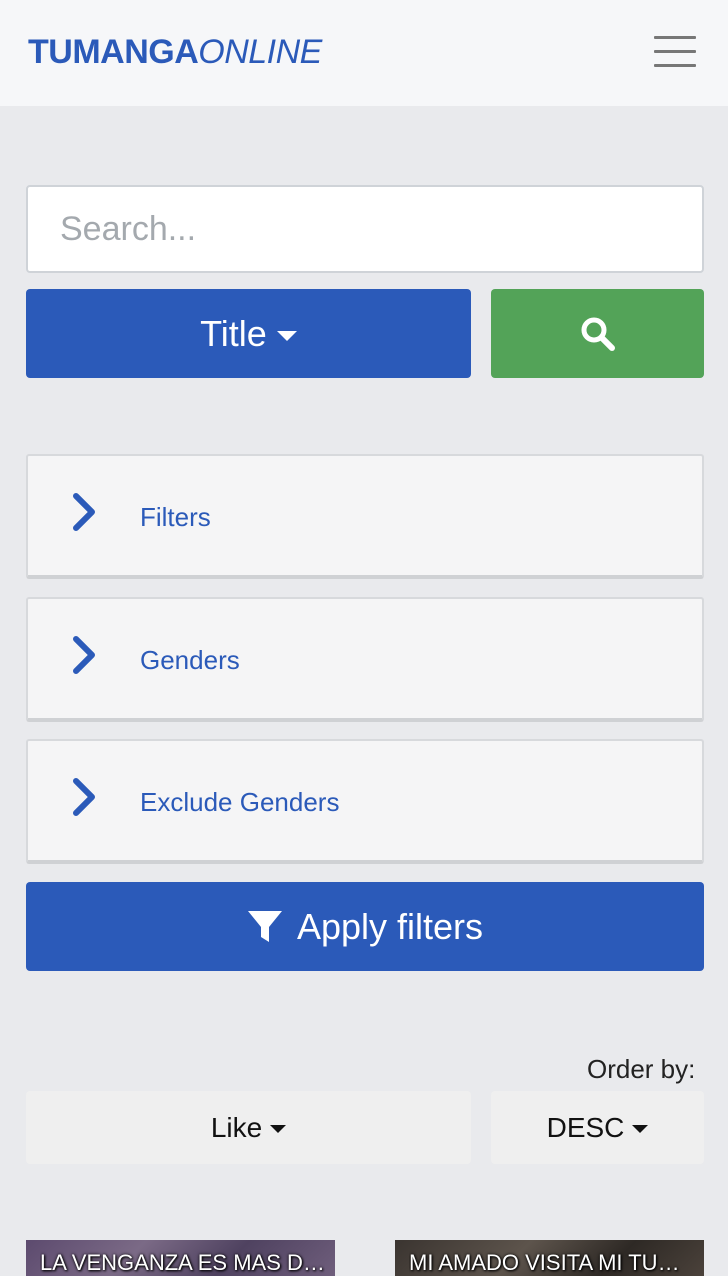 This screenshot has width=728, height=1276. I want to click on brand-logo: TUMANGAONLINE, so click(175, 52).